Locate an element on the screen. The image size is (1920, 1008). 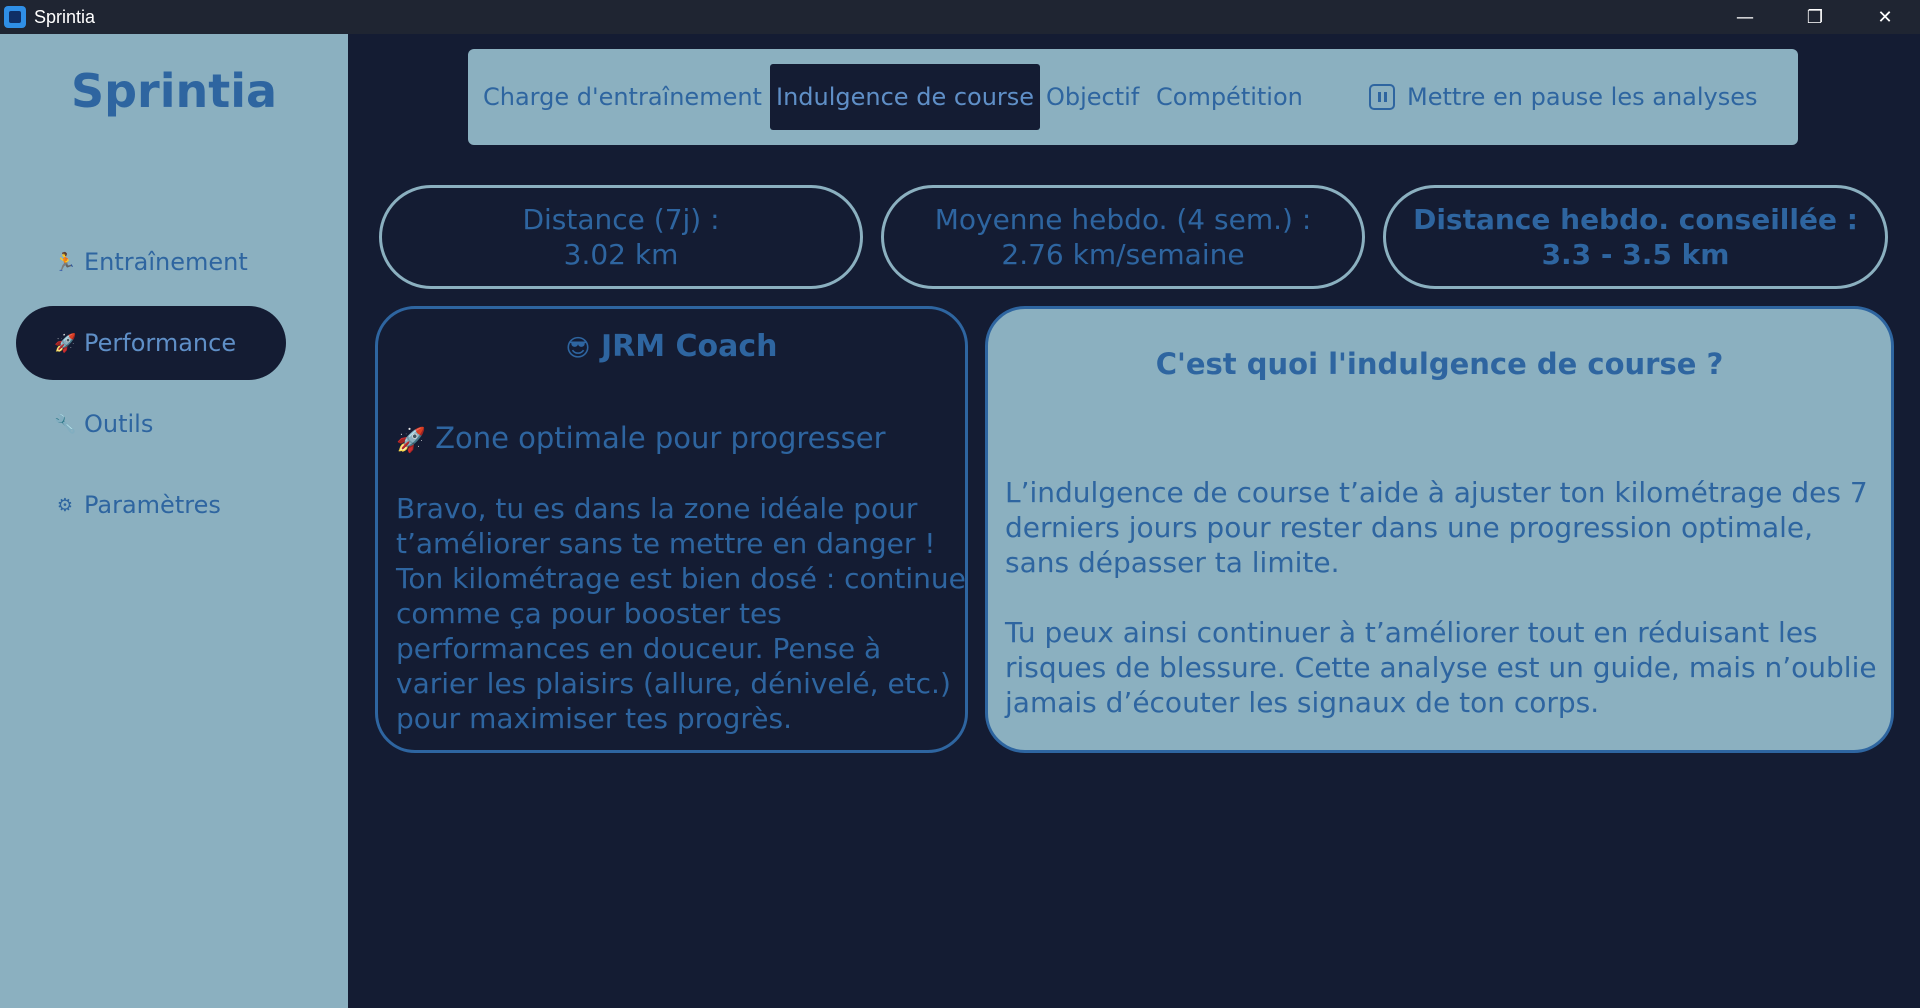
stat-value: 3.02 km is located at coordinates (621, 254).